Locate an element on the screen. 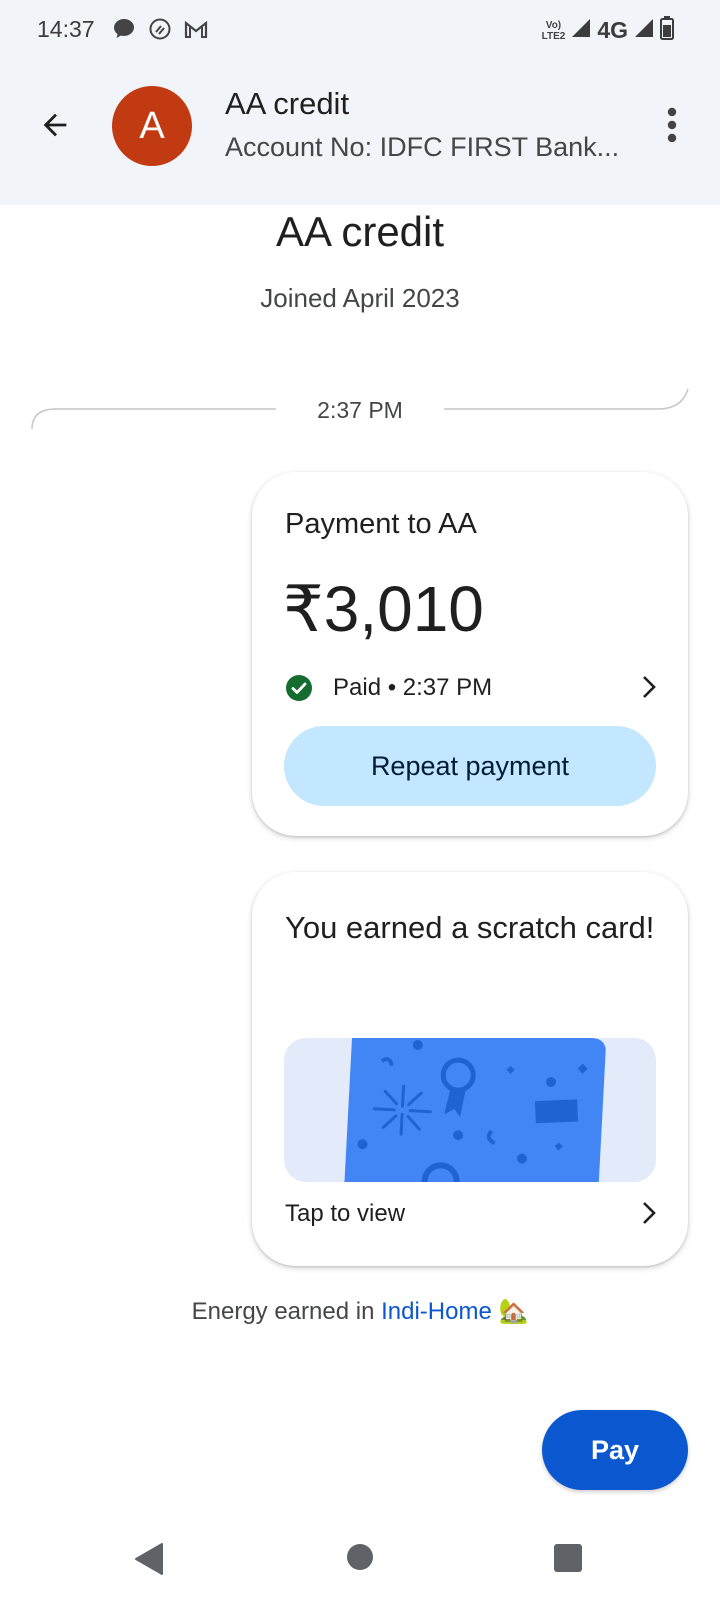  notification-icons is located at coordinates (160, 31).